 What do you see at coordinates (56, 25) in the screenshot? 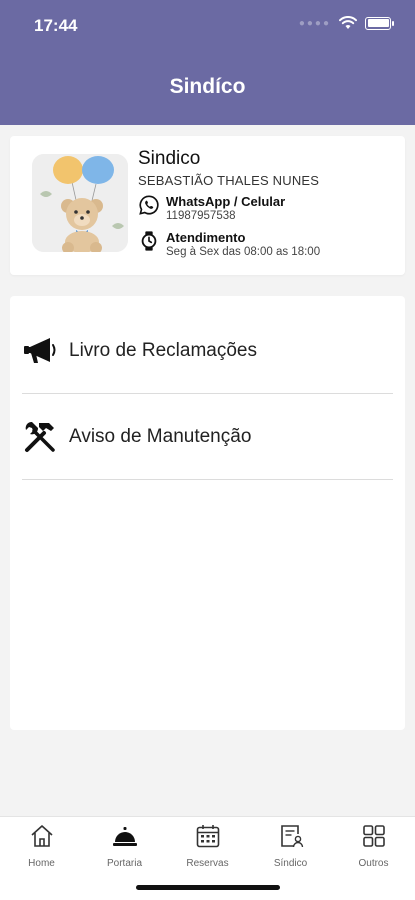
I see `status-time: 17:44` at bounding box center [56, 25].